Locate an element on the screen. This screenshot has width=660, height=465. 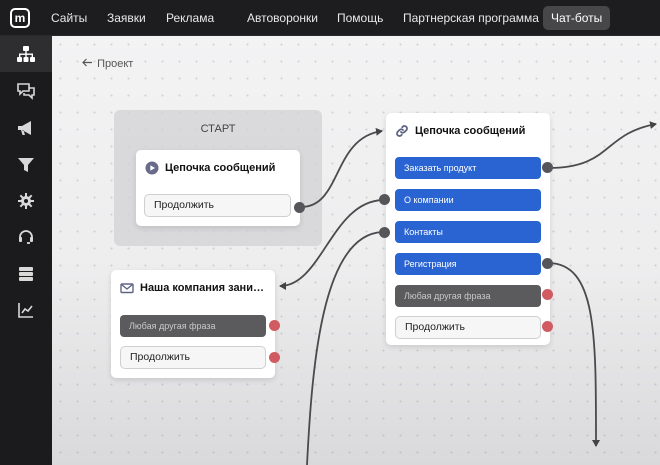
start-continue-connector is located at coordinates (299, 207).